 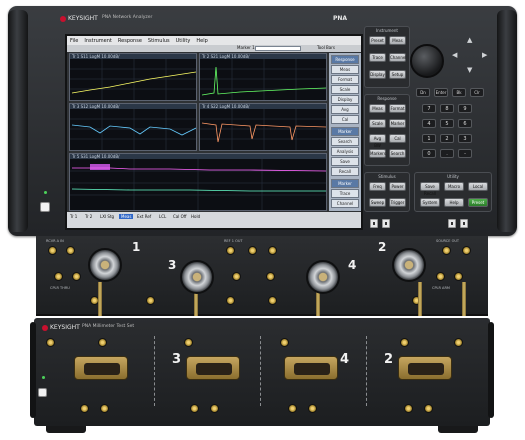 What do you see at coordinates (469, 40) in the screenshot?
I see `up-arrow-icon: ▲` at bounding box center [469, 40].